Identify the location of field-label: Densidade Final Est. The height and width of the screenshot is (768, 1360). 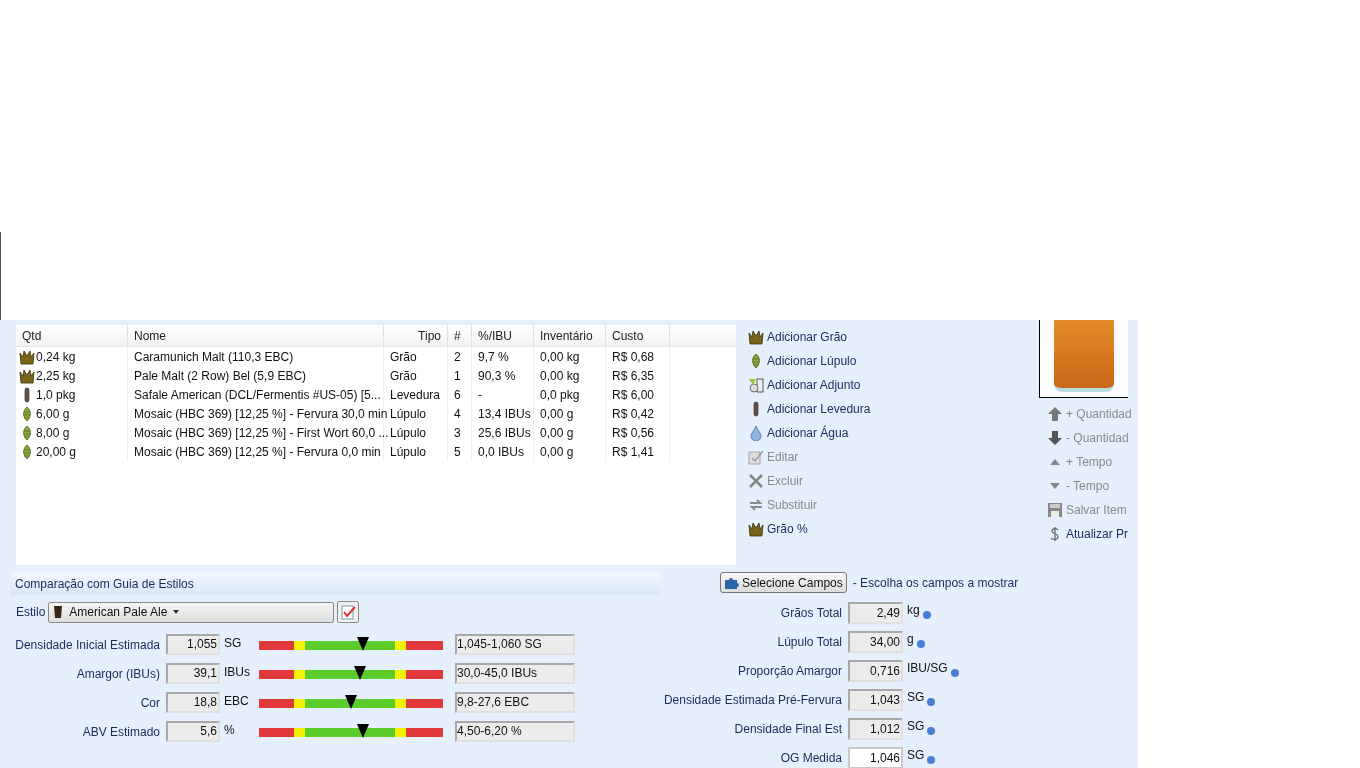
(787, 729).